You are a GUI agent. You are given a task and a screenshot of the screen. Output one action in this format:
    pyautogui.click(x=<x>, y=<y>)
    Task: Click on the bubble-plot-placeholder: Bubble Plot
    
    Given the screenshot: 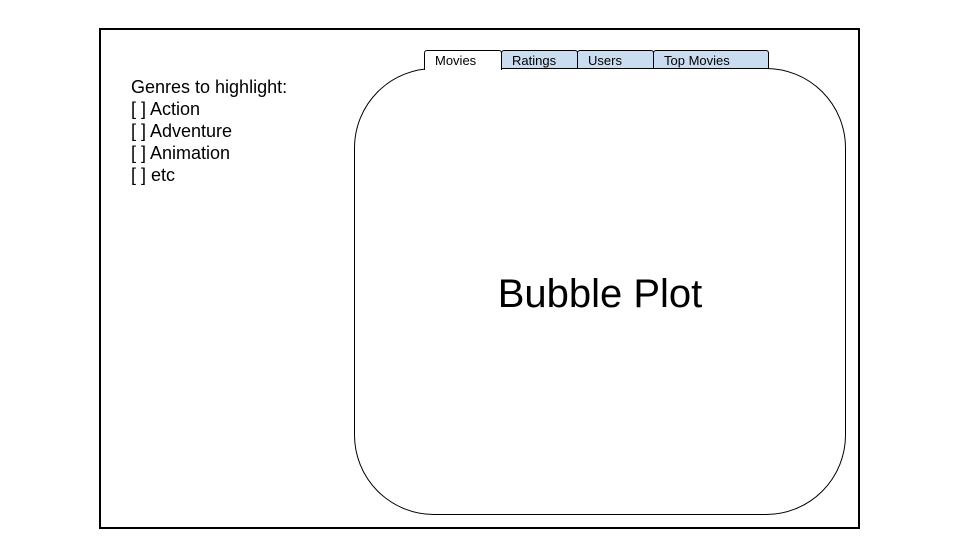 What is the action you would take?
    pyautogui.click(x=600, y=294)
    